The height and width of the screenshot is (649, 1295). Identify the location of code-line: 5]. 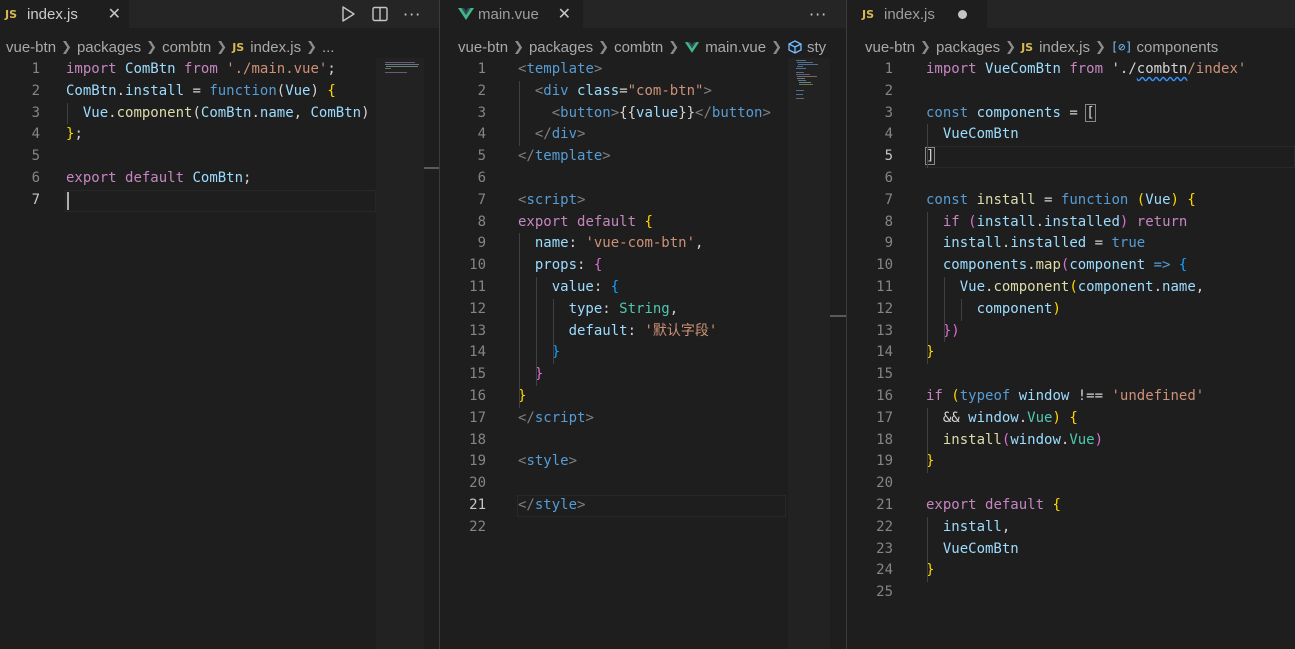
(1071, 157).